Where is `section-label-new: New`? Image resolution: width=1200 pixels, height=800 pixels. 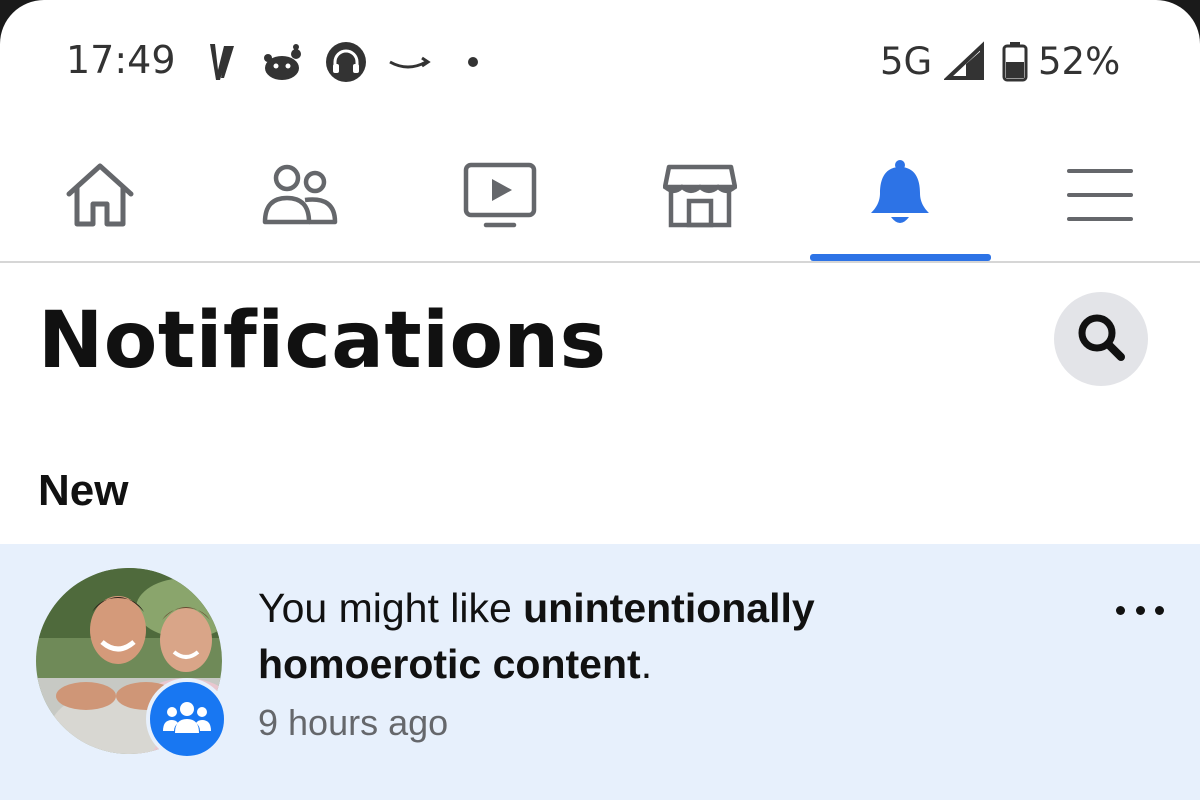 section-label-new: New is located at coordinates (83, 490).